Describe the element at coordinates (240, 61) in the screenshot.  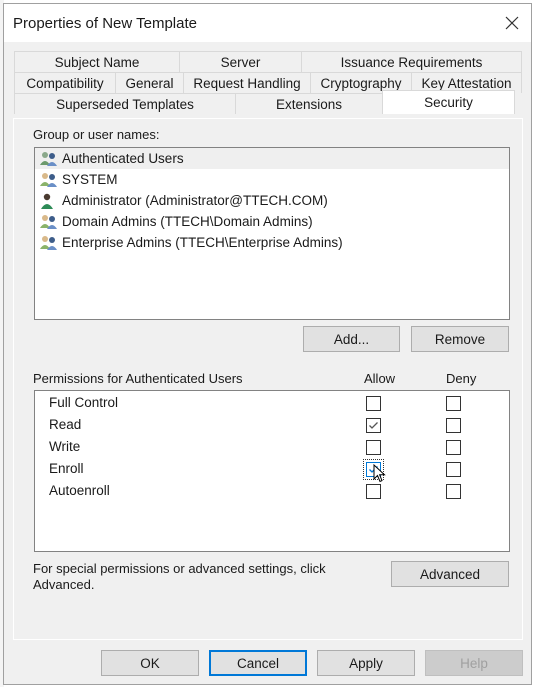
I see `tab-server: Server` at that location.